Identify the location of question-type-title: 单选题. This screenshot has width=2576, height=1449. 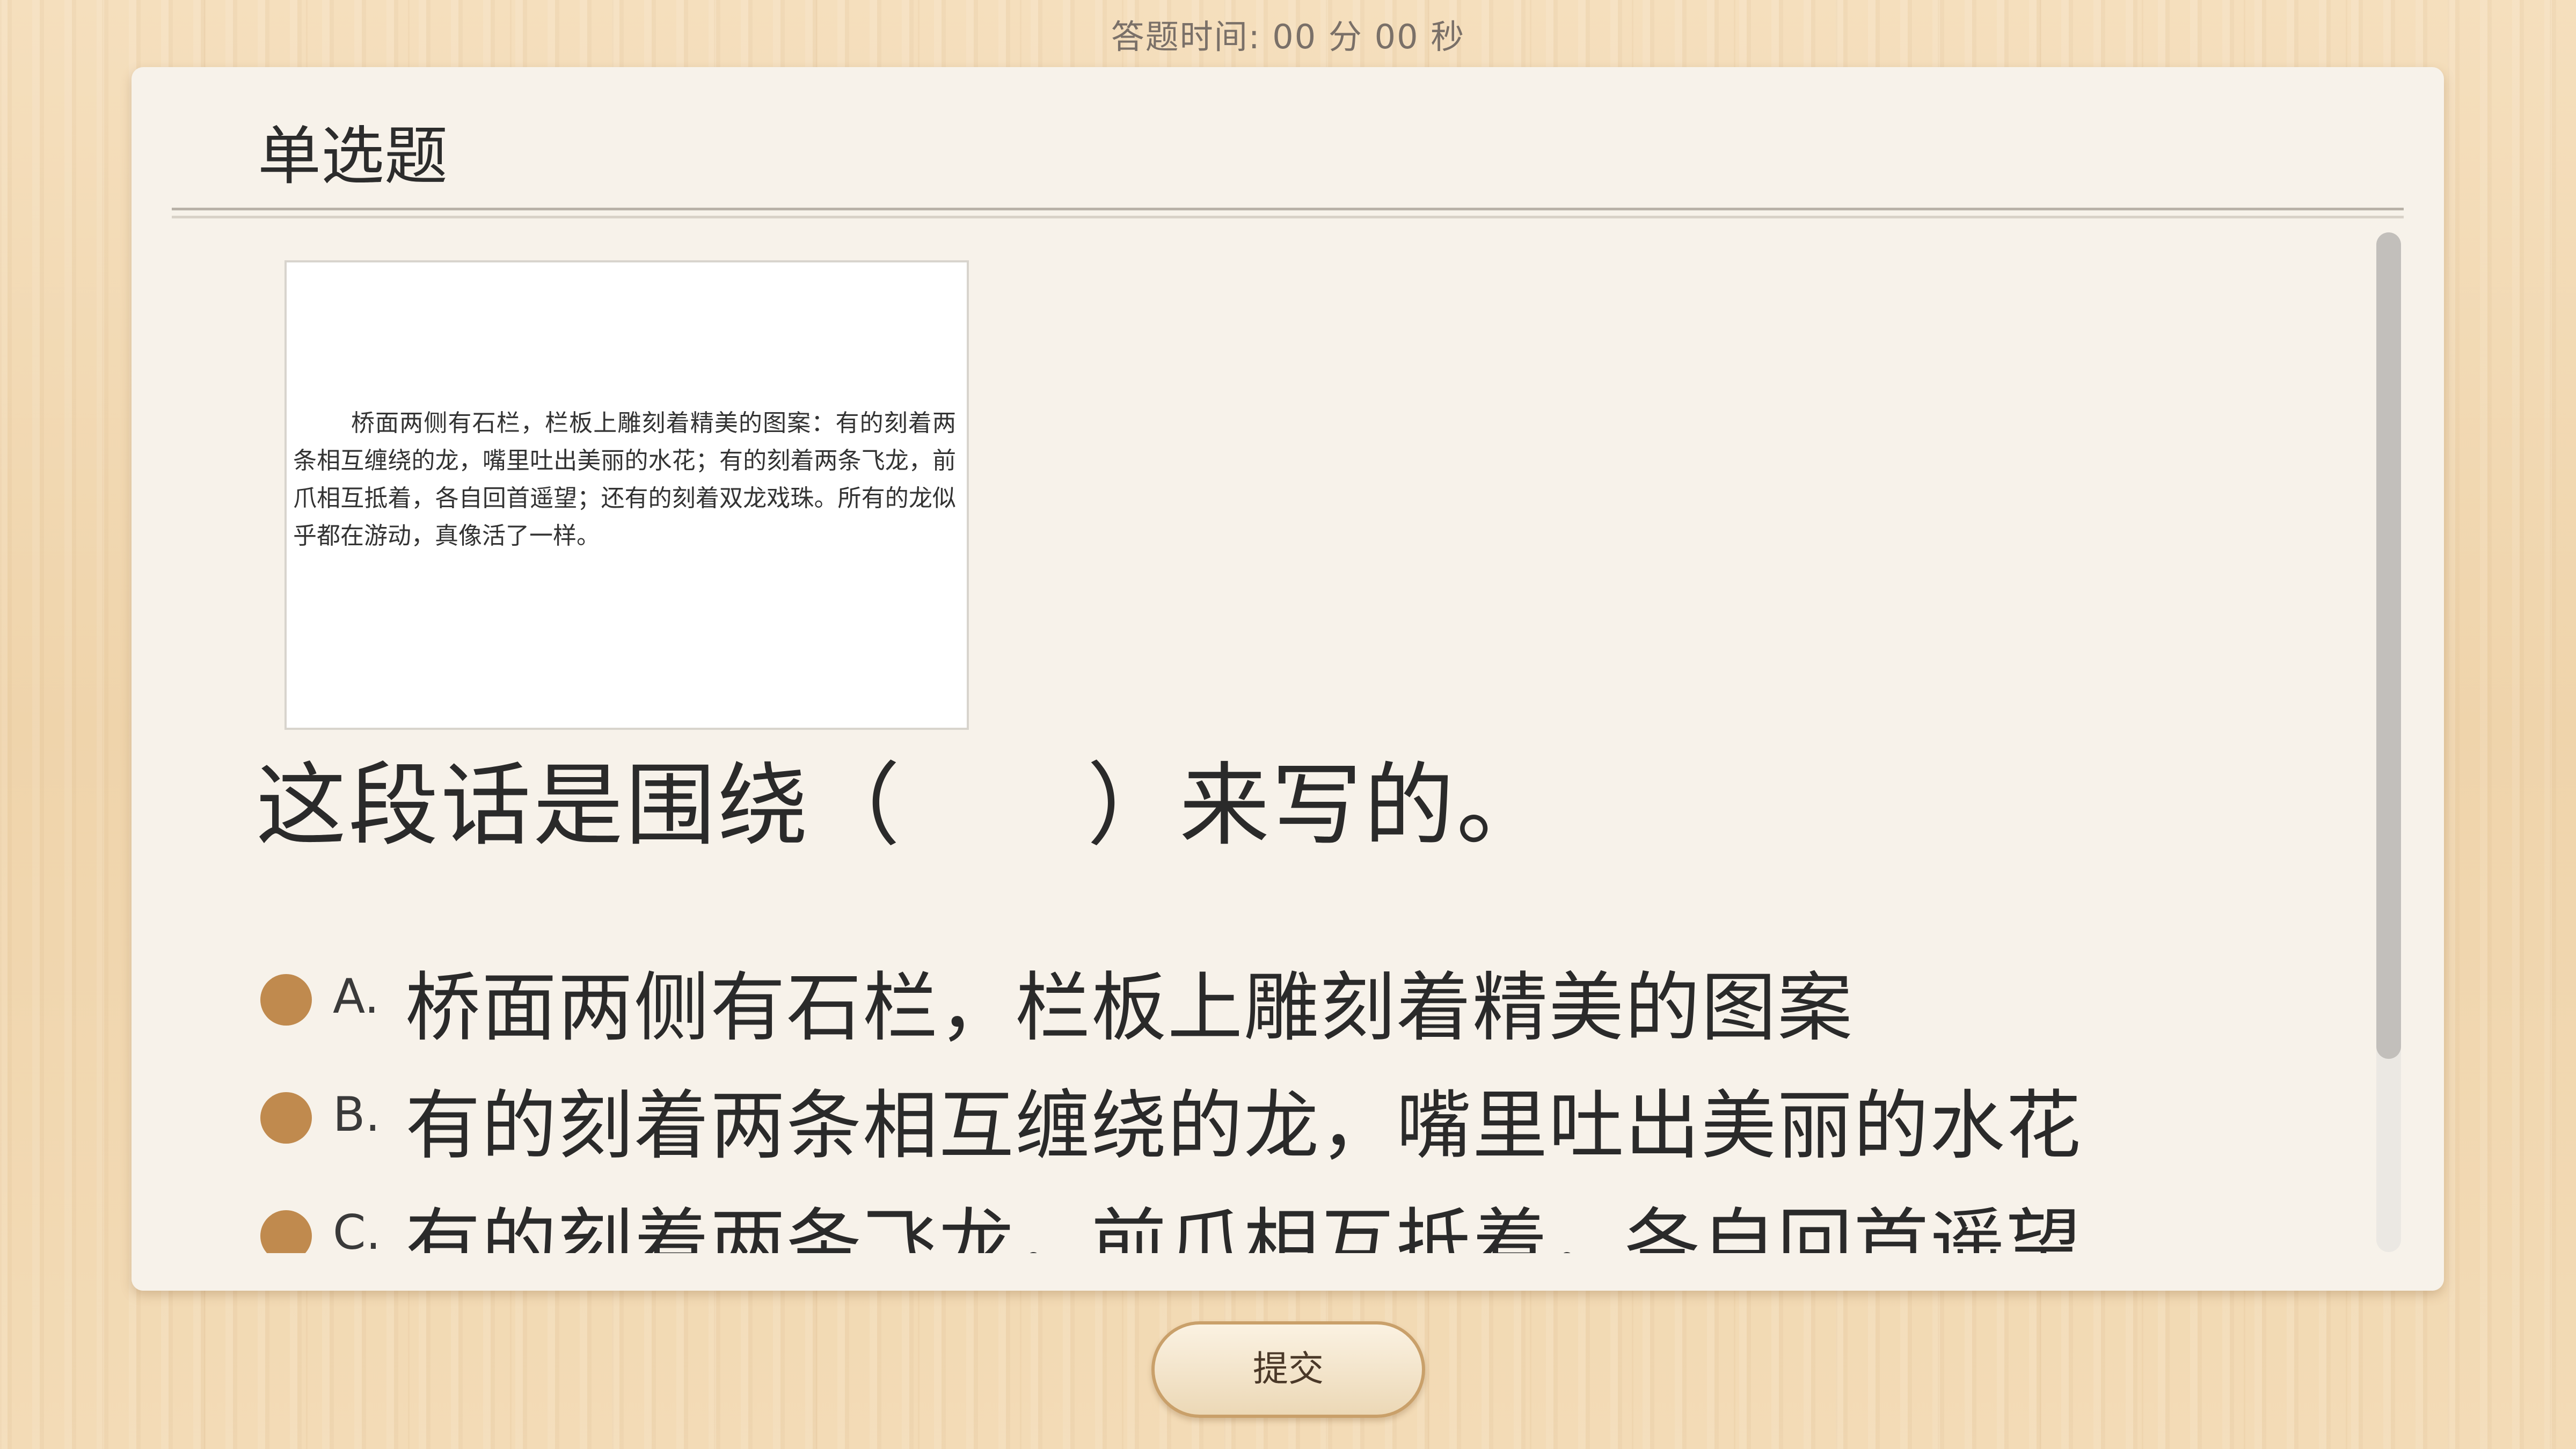
(353, 156).